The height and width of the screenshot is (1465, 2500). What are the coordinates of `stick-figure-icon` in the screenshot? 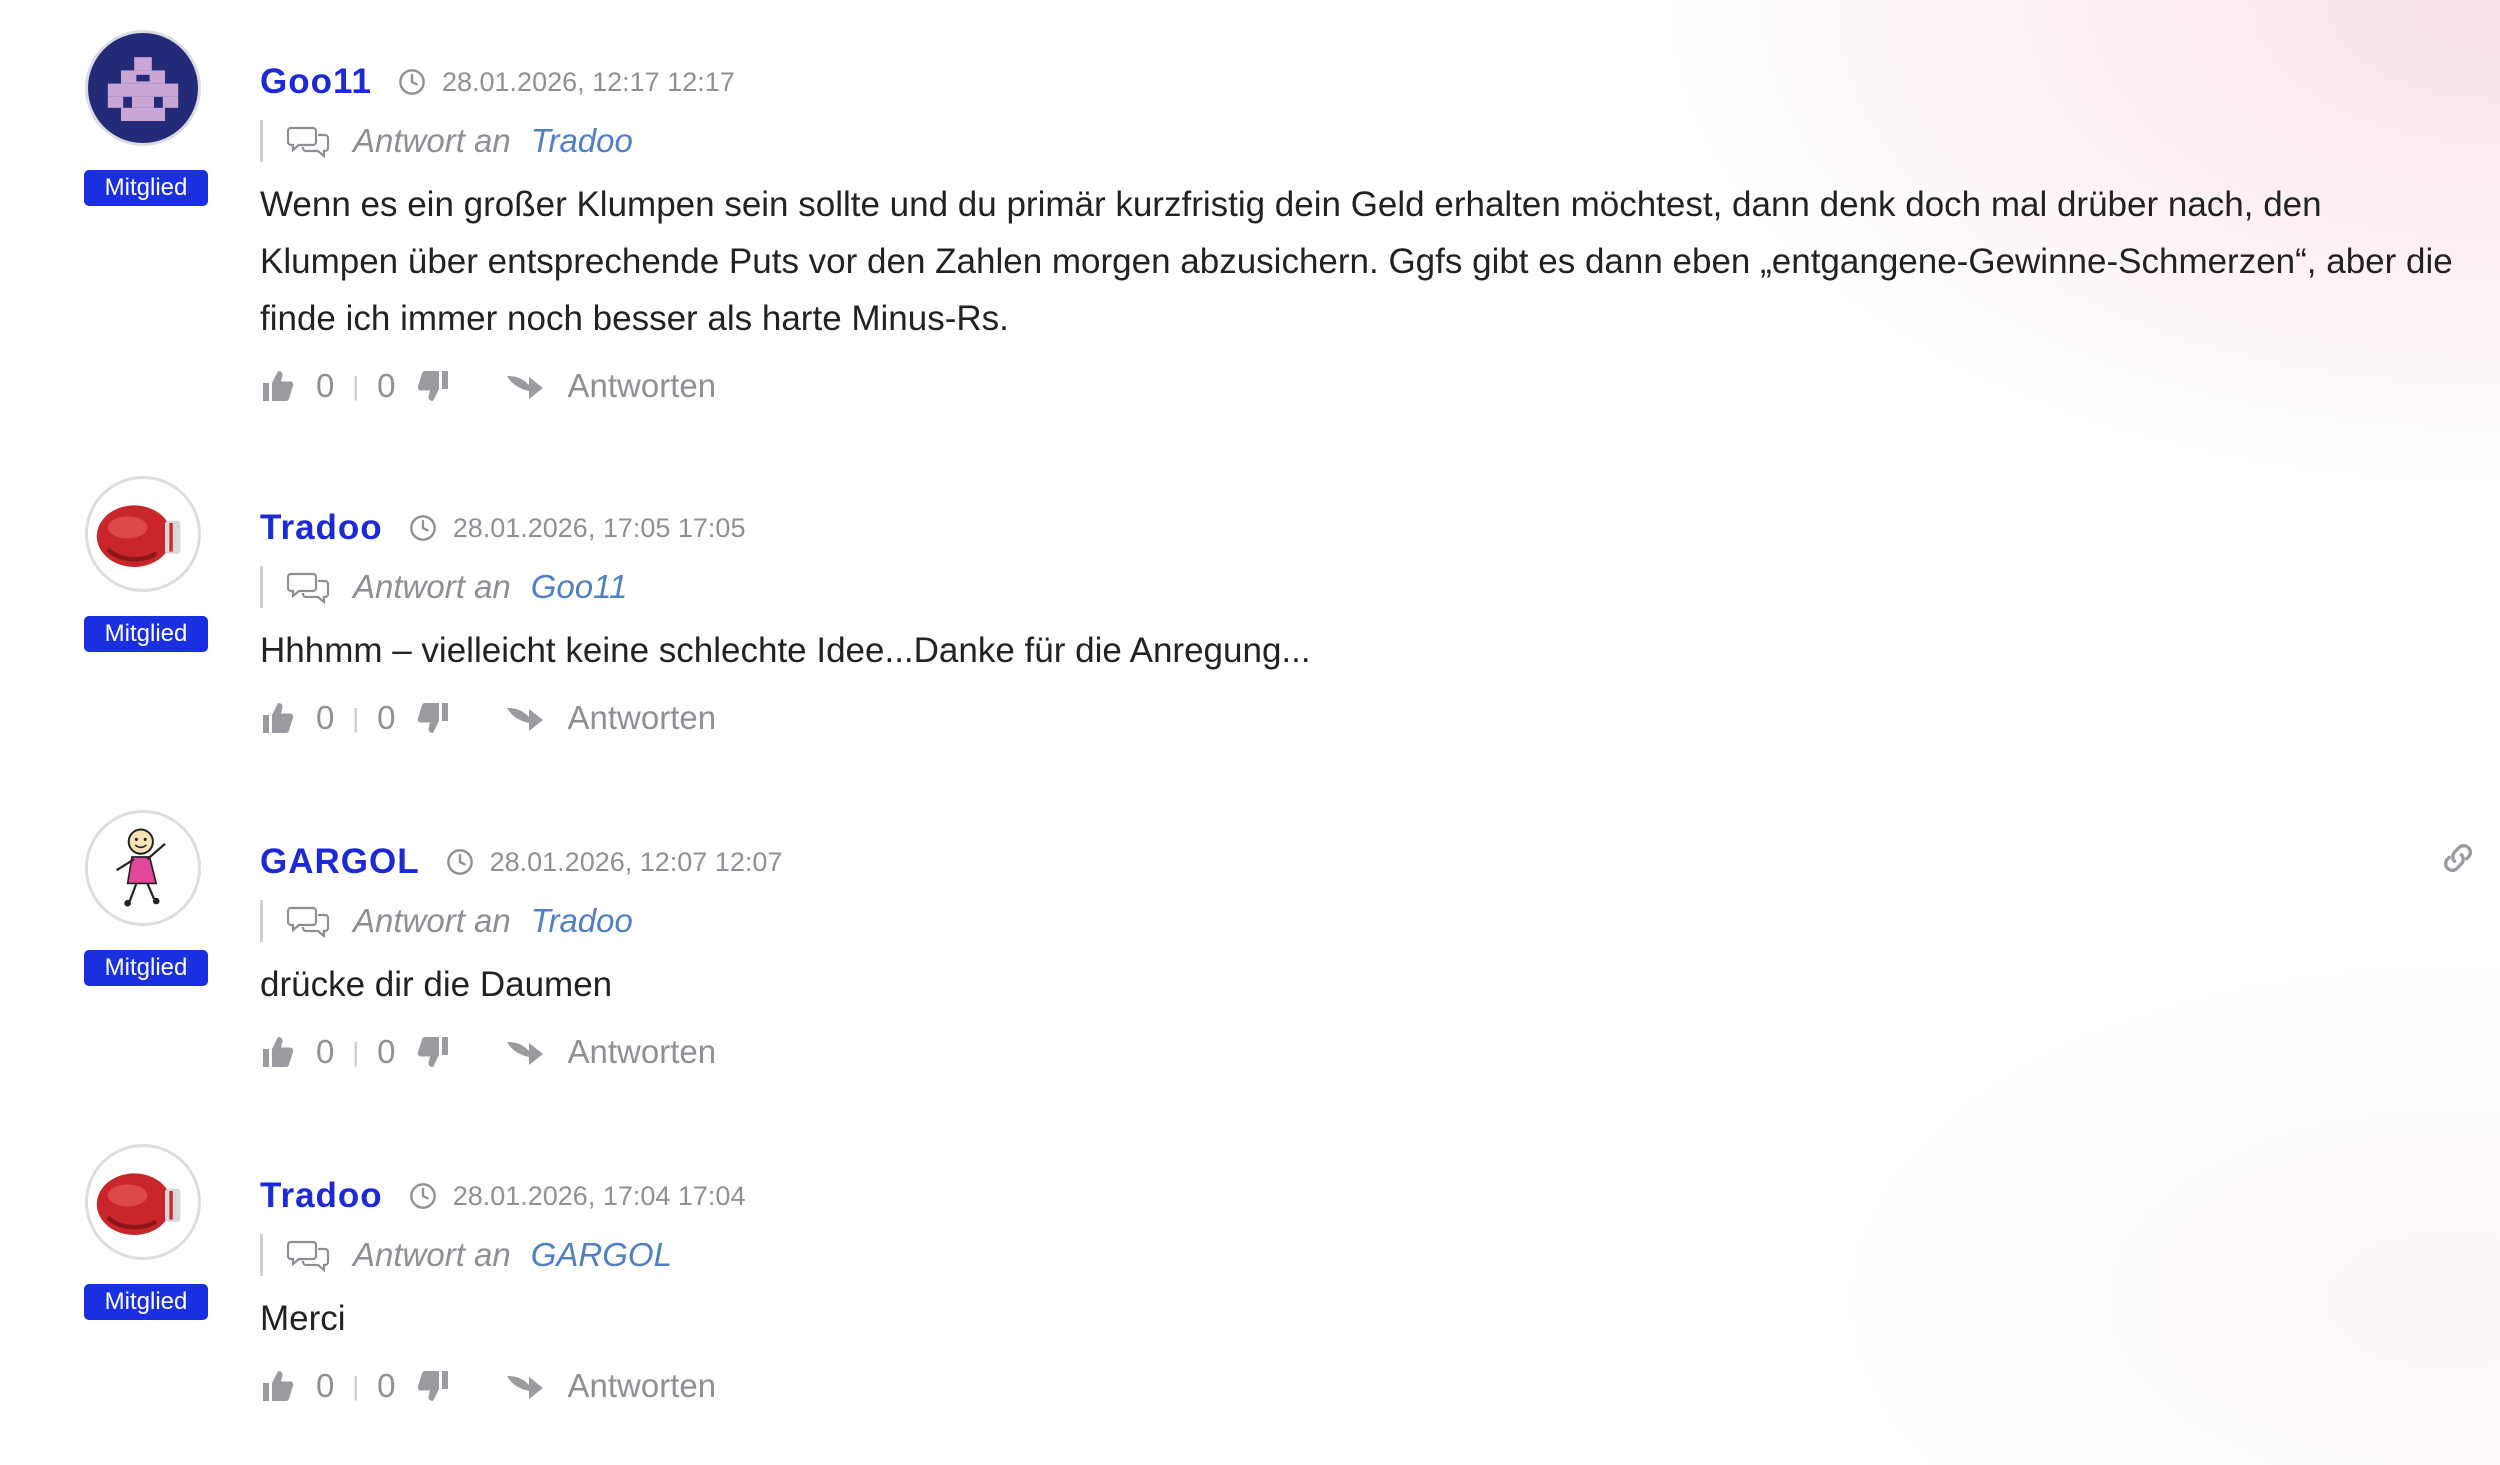 It's located at (143, 868).